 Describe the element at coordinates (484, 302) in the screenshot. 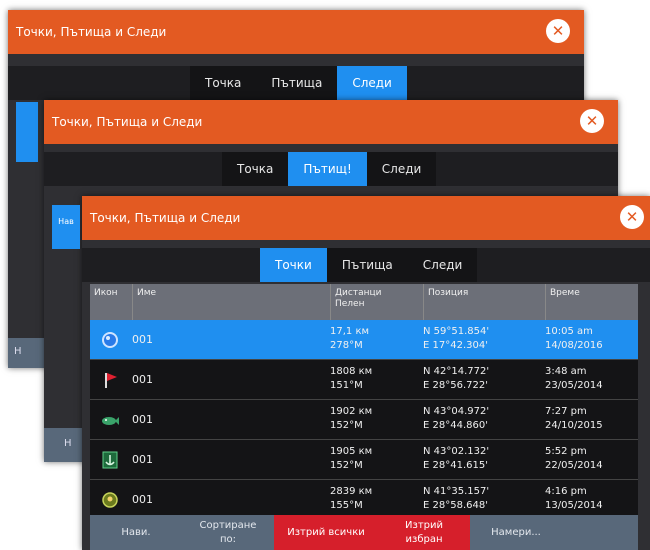

I see `column-header-position: Позиция` at that location.